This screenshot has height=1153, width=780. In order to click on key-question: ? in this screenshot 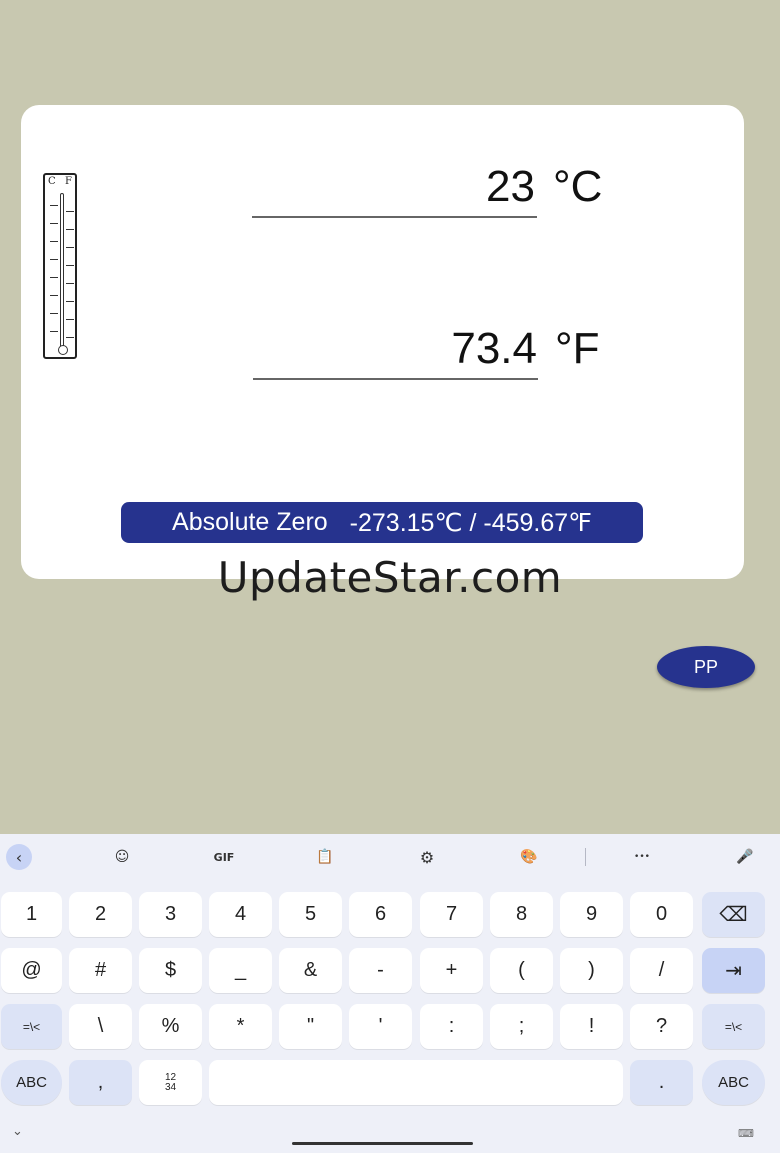, I will do `click(661, 1026)`.